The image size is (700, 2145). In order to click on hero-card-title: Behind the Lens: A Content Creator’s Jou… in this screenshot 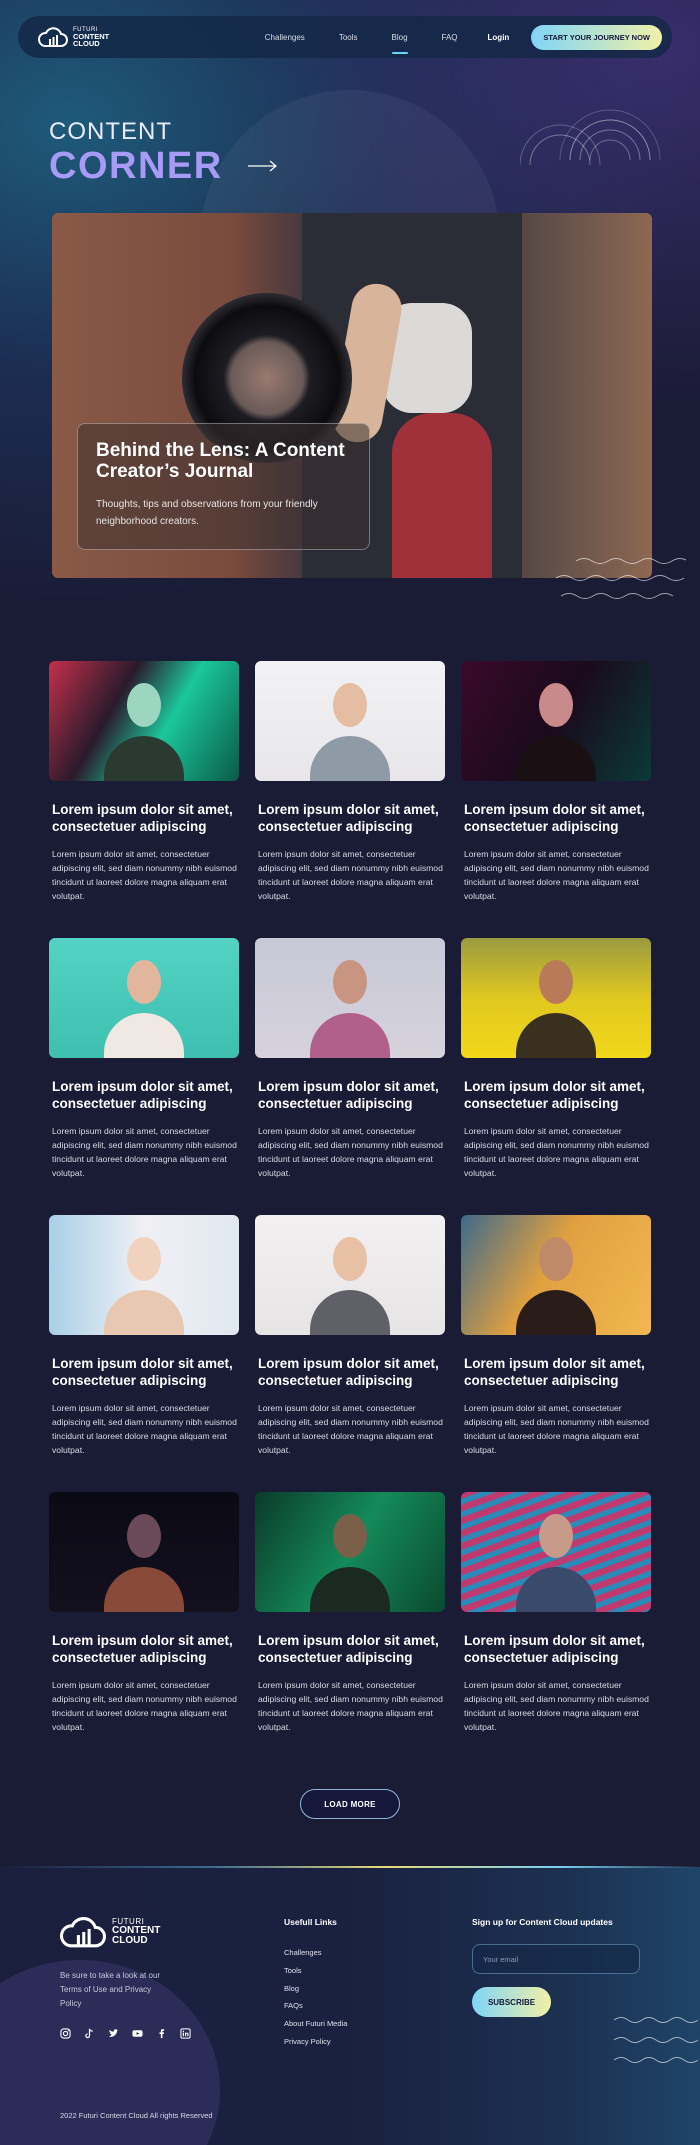, I will do `click(220, 461)`.